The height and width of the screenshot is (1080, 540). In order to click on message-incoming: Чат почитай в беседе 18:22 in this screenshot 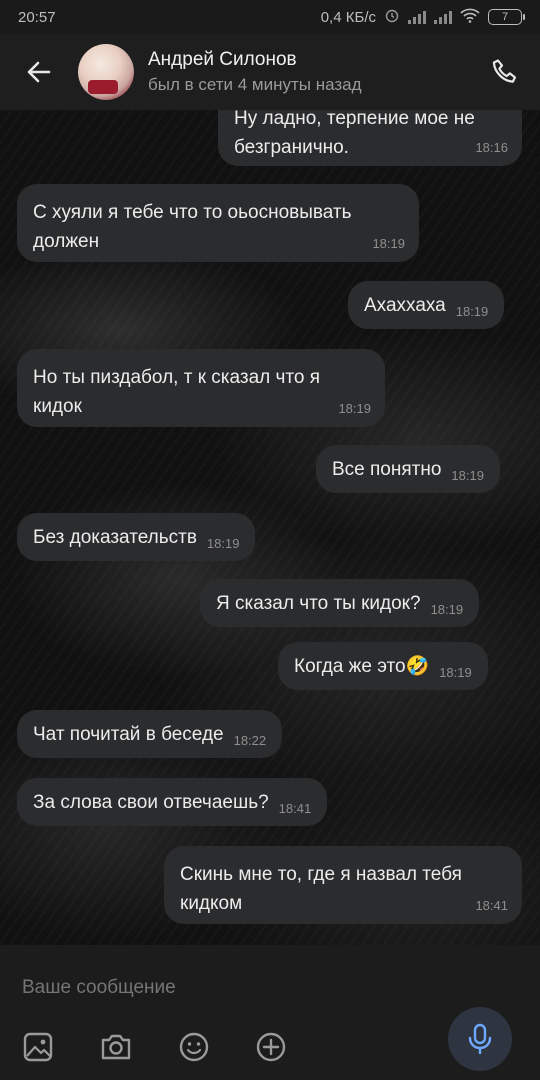, I will do `click(150, 734)`.